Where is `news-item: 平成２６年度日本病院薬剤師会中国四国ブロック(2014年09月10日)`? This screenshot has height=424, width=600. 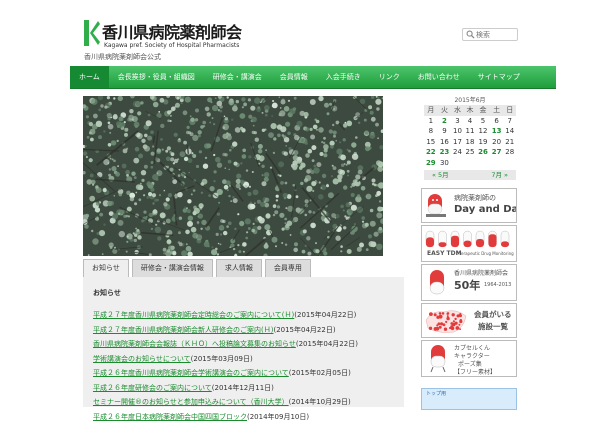 news-item: 平成２６年度日本病院薬剤師会中国四国ブロック(2014年09月10日) is located at coordinates (225, 417).